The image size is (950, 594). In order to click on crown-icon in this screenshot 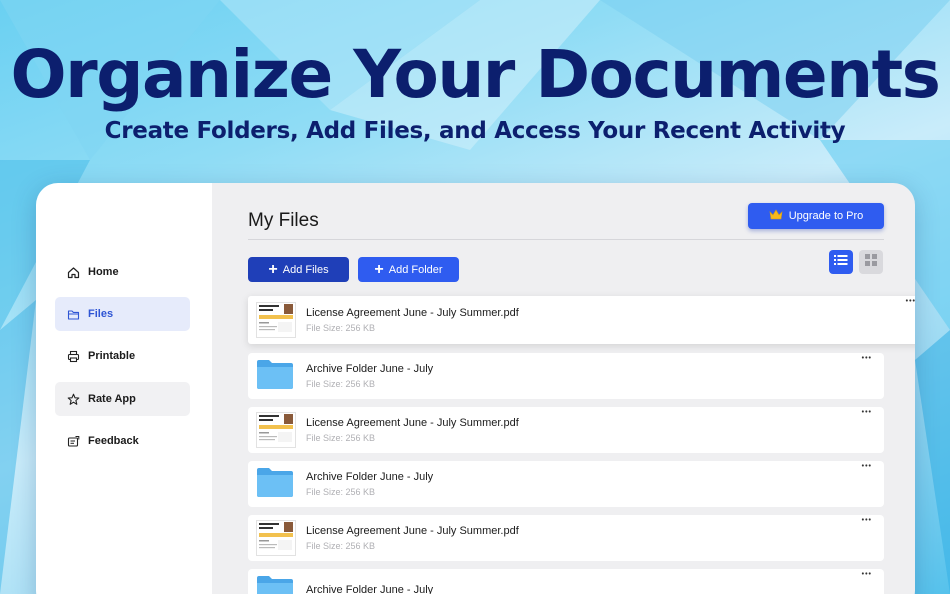, I will do `click(776, 216)`.